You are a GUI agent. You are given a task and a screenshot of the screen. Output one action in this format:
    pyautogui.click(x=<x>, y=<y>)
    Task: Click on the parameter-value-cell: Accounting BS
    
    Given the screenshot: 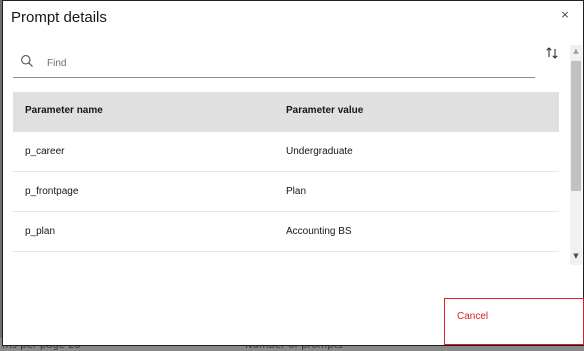 What is the action you would take?
    pyautogui.click(x=319, y=231)
    